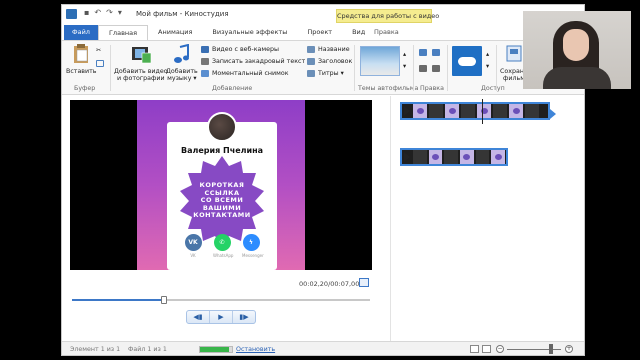 The image size is (640, 360). Describe the element at coordinates (222, 150) in the screenshot. I see `profile-name: Валерия Пчелина` at that location.